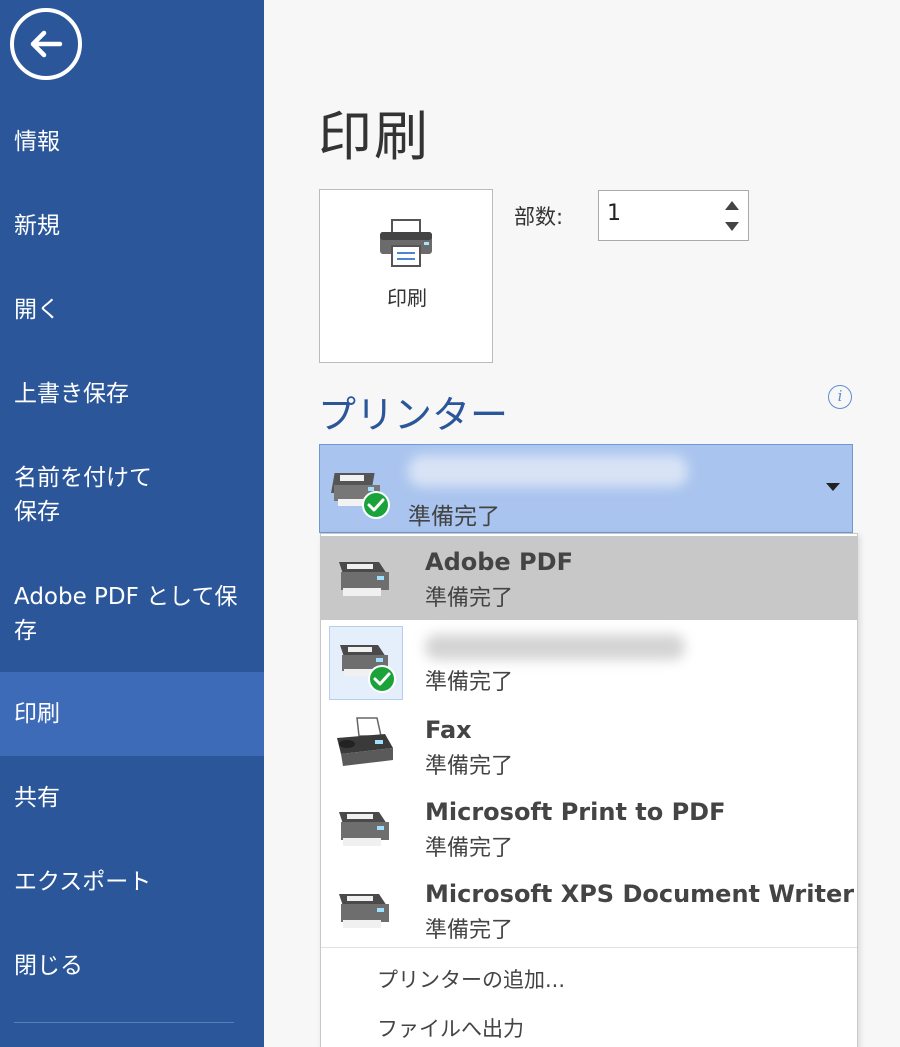  Describe the element at coordinates (126, 597) in the screenshot. I see `nav-label: Adobe PDF として保` at that location.